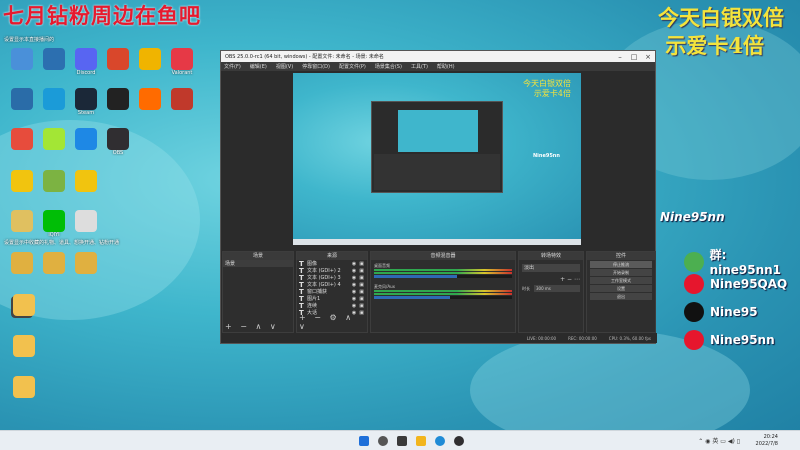 This screenshot has height=450, width=800. Describe the element at coordinates (332, 306) in the screenshot. I see `source-item: T 连续 ◉ ▣` at that location.